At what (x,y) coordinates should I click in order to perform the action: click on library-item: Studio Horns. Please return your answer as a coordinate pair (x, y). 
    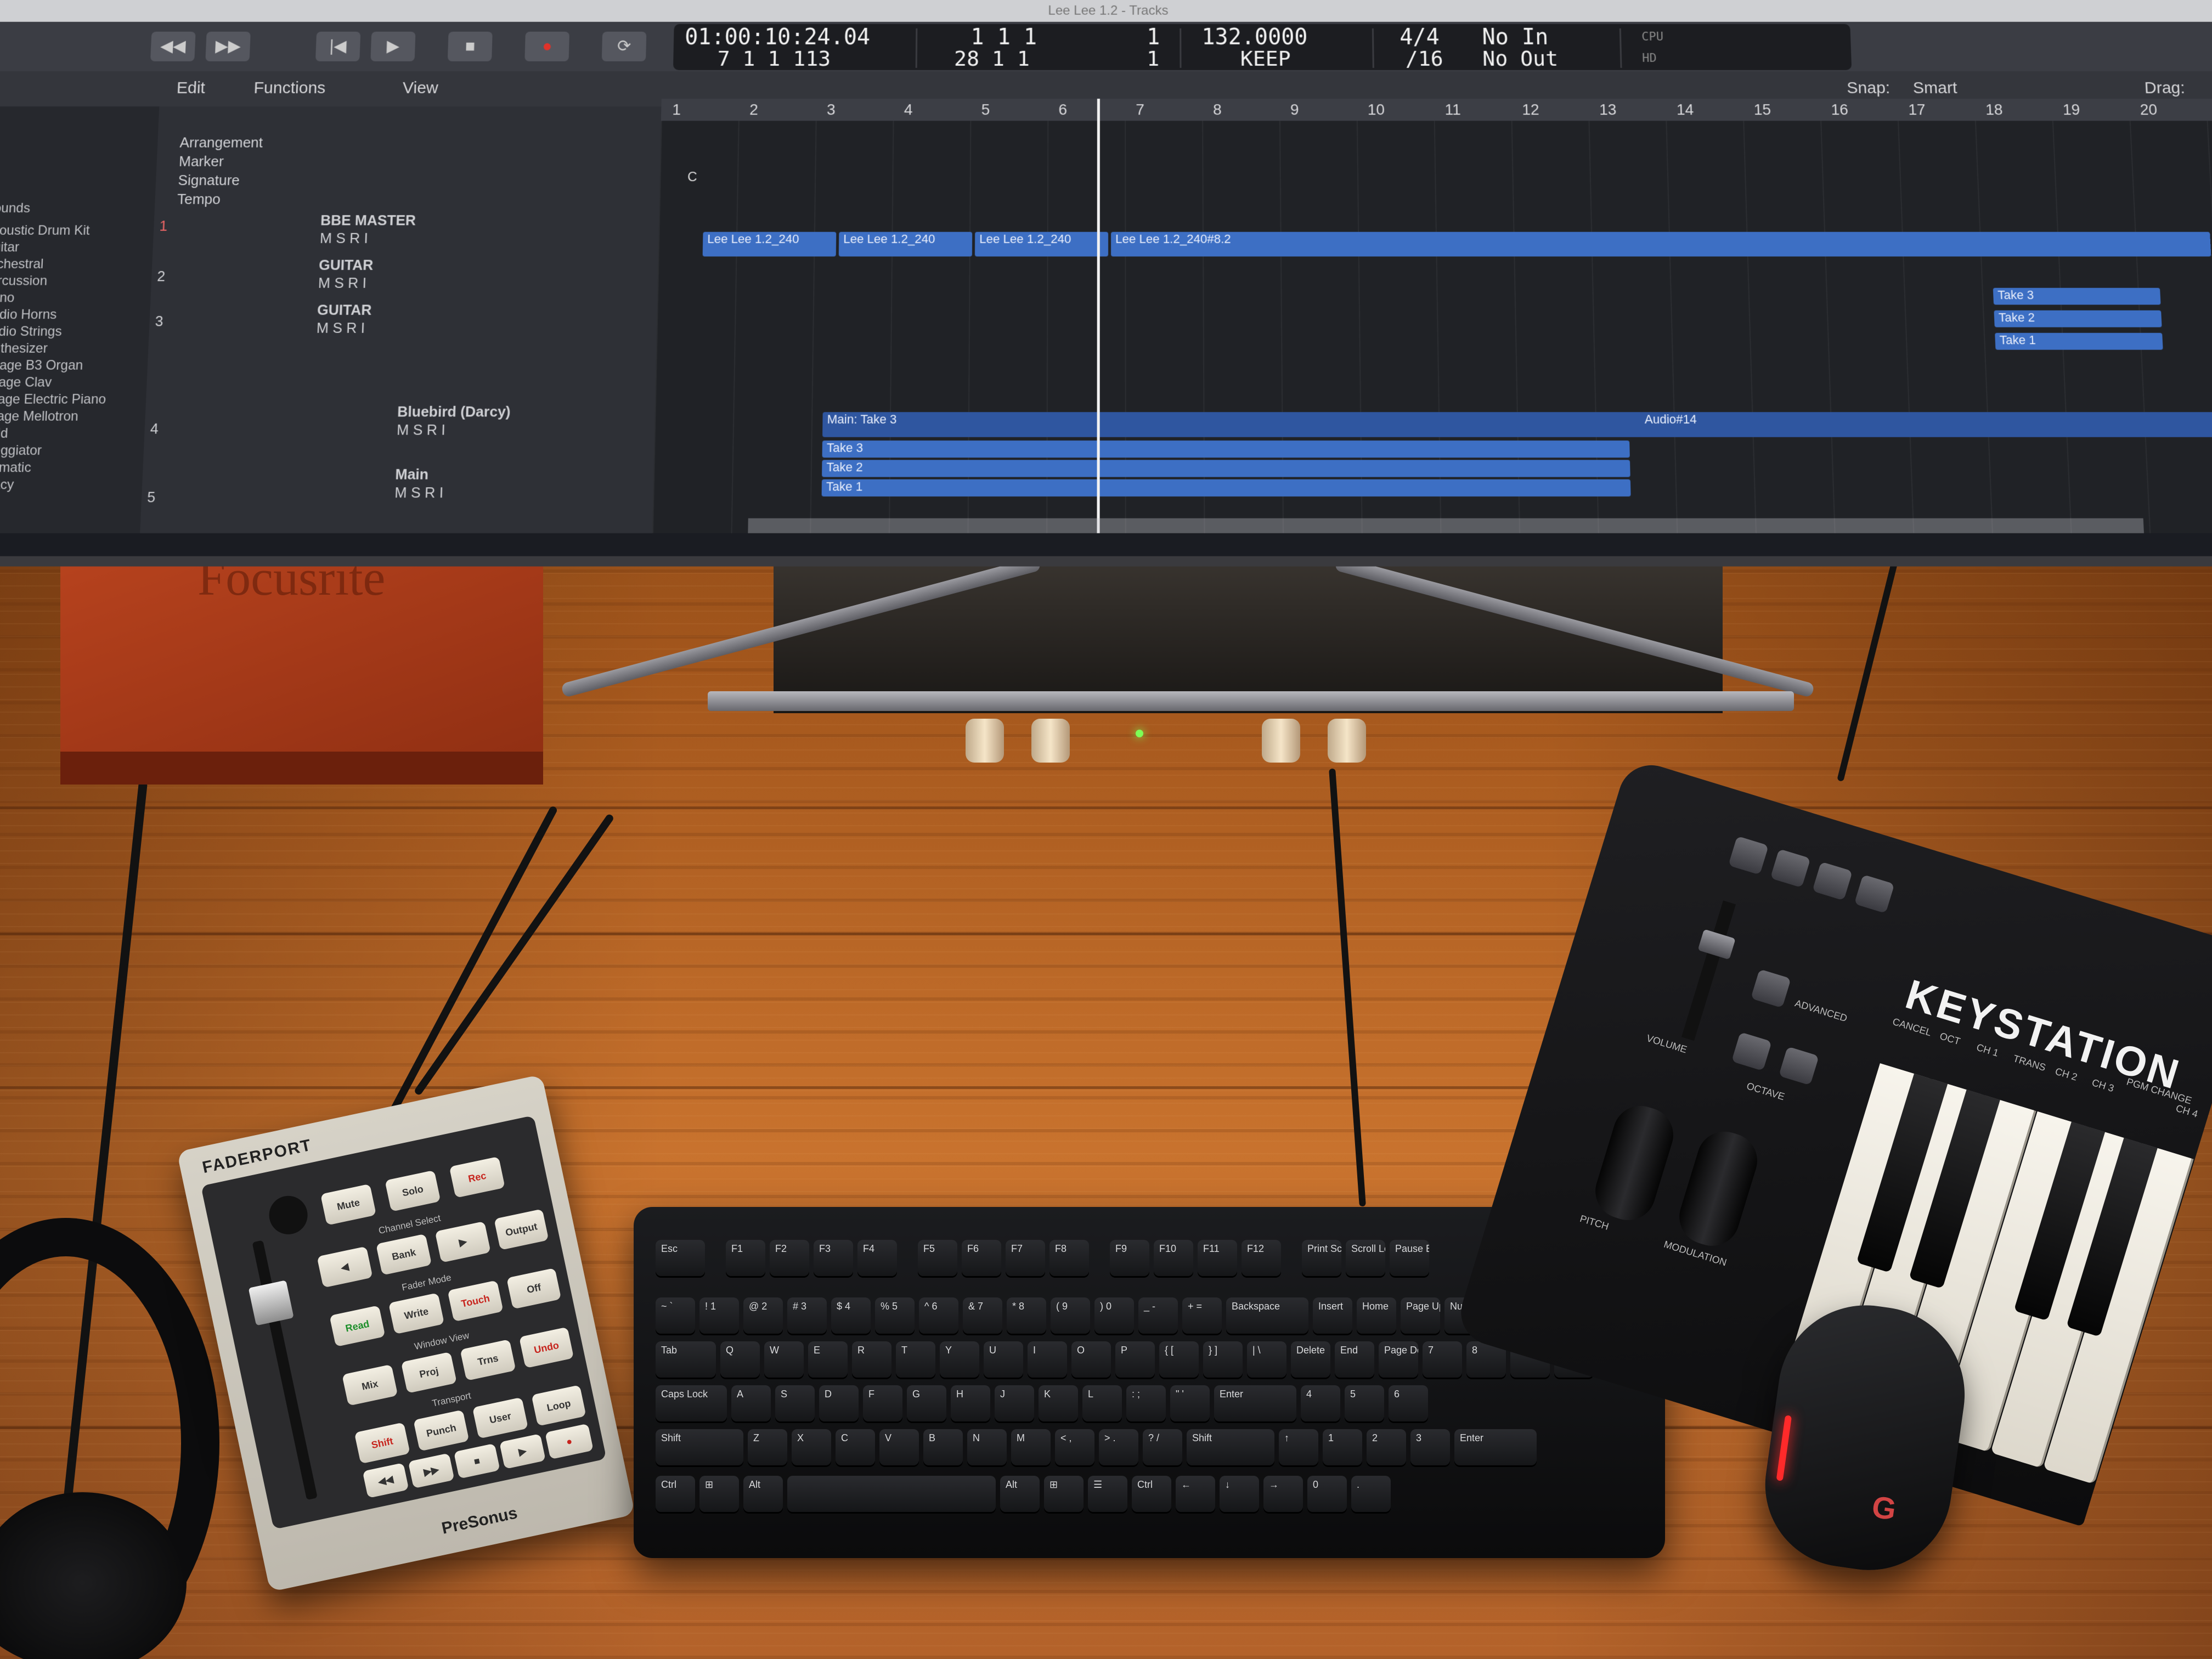
    Looking at the image, I should click on (29, 315).